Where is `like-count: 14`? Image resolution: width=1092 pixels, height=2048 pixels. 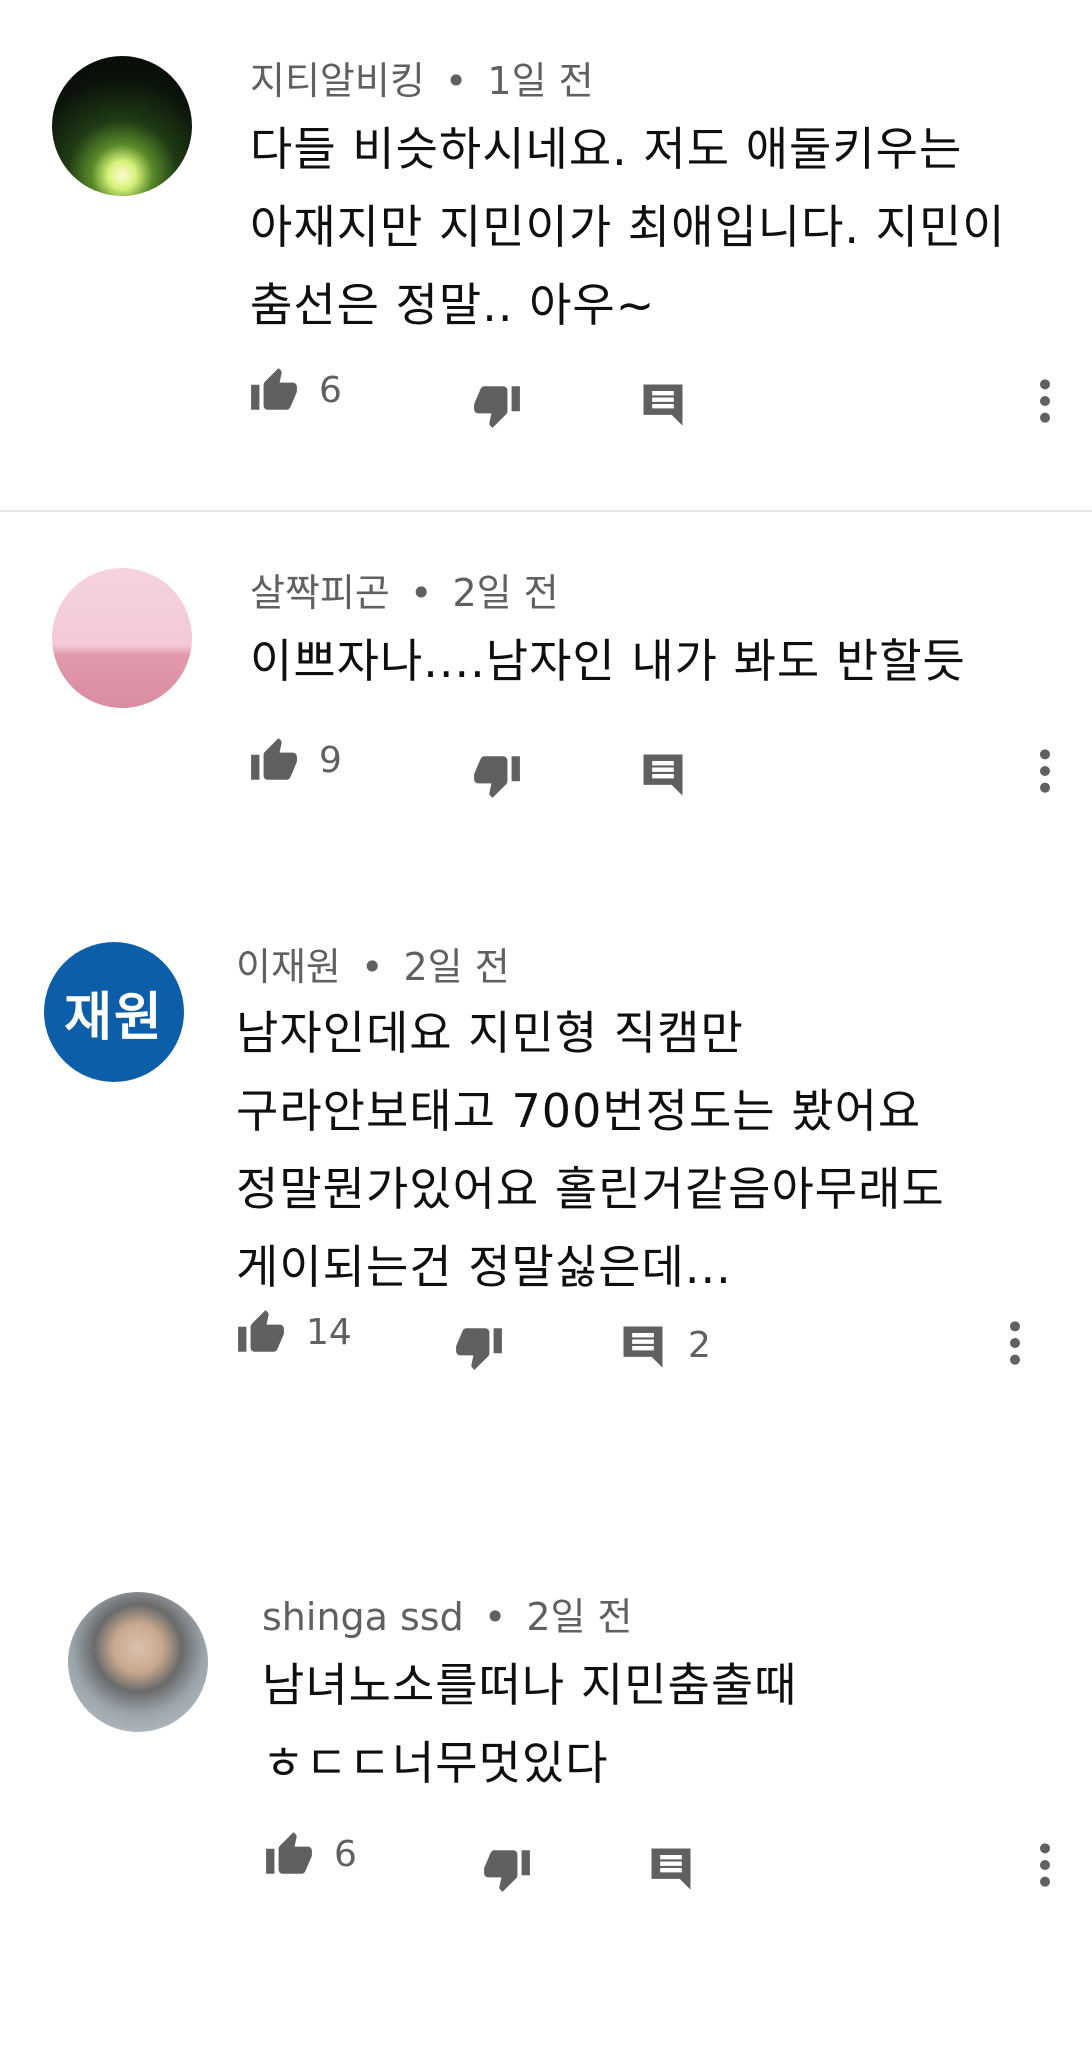 like-count: 14 is located at coordinates (329, 1332).